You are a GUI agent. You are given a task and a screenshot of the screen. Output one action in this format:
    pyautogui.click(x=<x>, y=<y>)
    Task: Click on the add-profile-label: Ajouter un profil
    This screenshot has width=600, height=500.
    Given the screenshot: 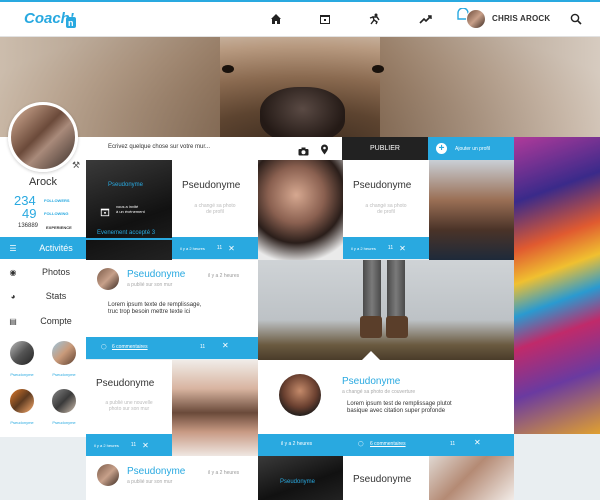 What is the action you would take?
    pyautogui.click(x=473, y=148)
    